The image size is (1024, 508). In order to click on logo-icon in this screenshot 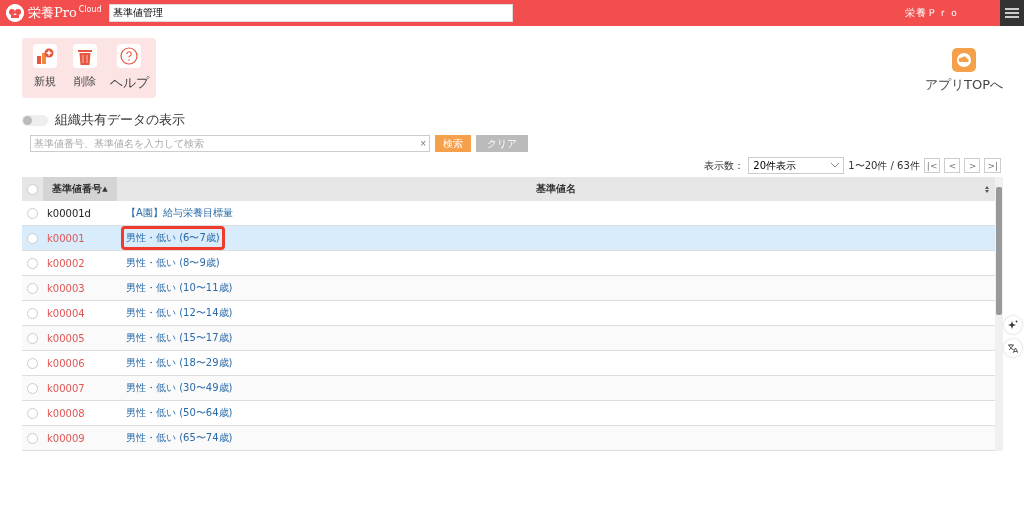, I will do `click(15, 13)`.